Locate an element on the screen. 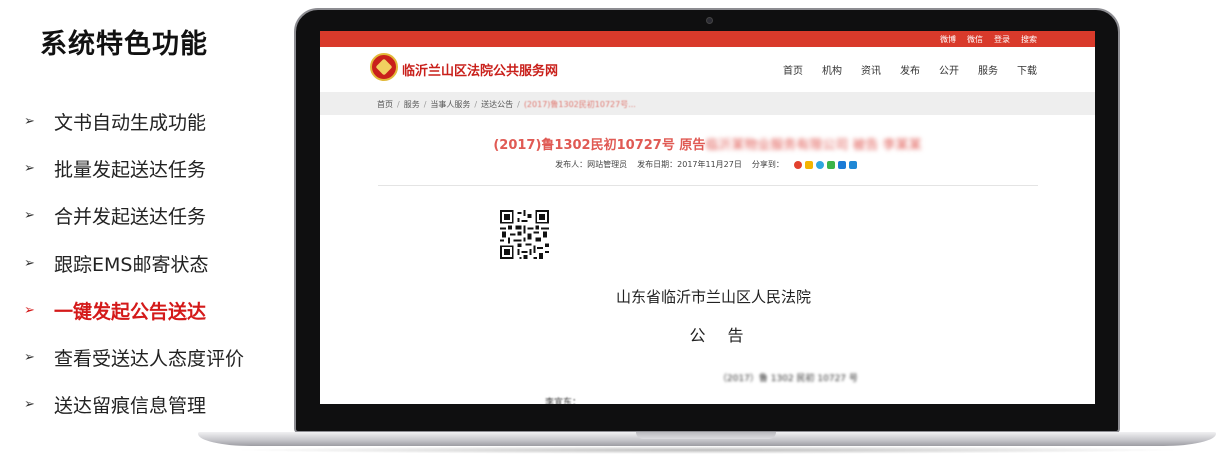  court-emblem-icon is located at coordinates (384, 67).